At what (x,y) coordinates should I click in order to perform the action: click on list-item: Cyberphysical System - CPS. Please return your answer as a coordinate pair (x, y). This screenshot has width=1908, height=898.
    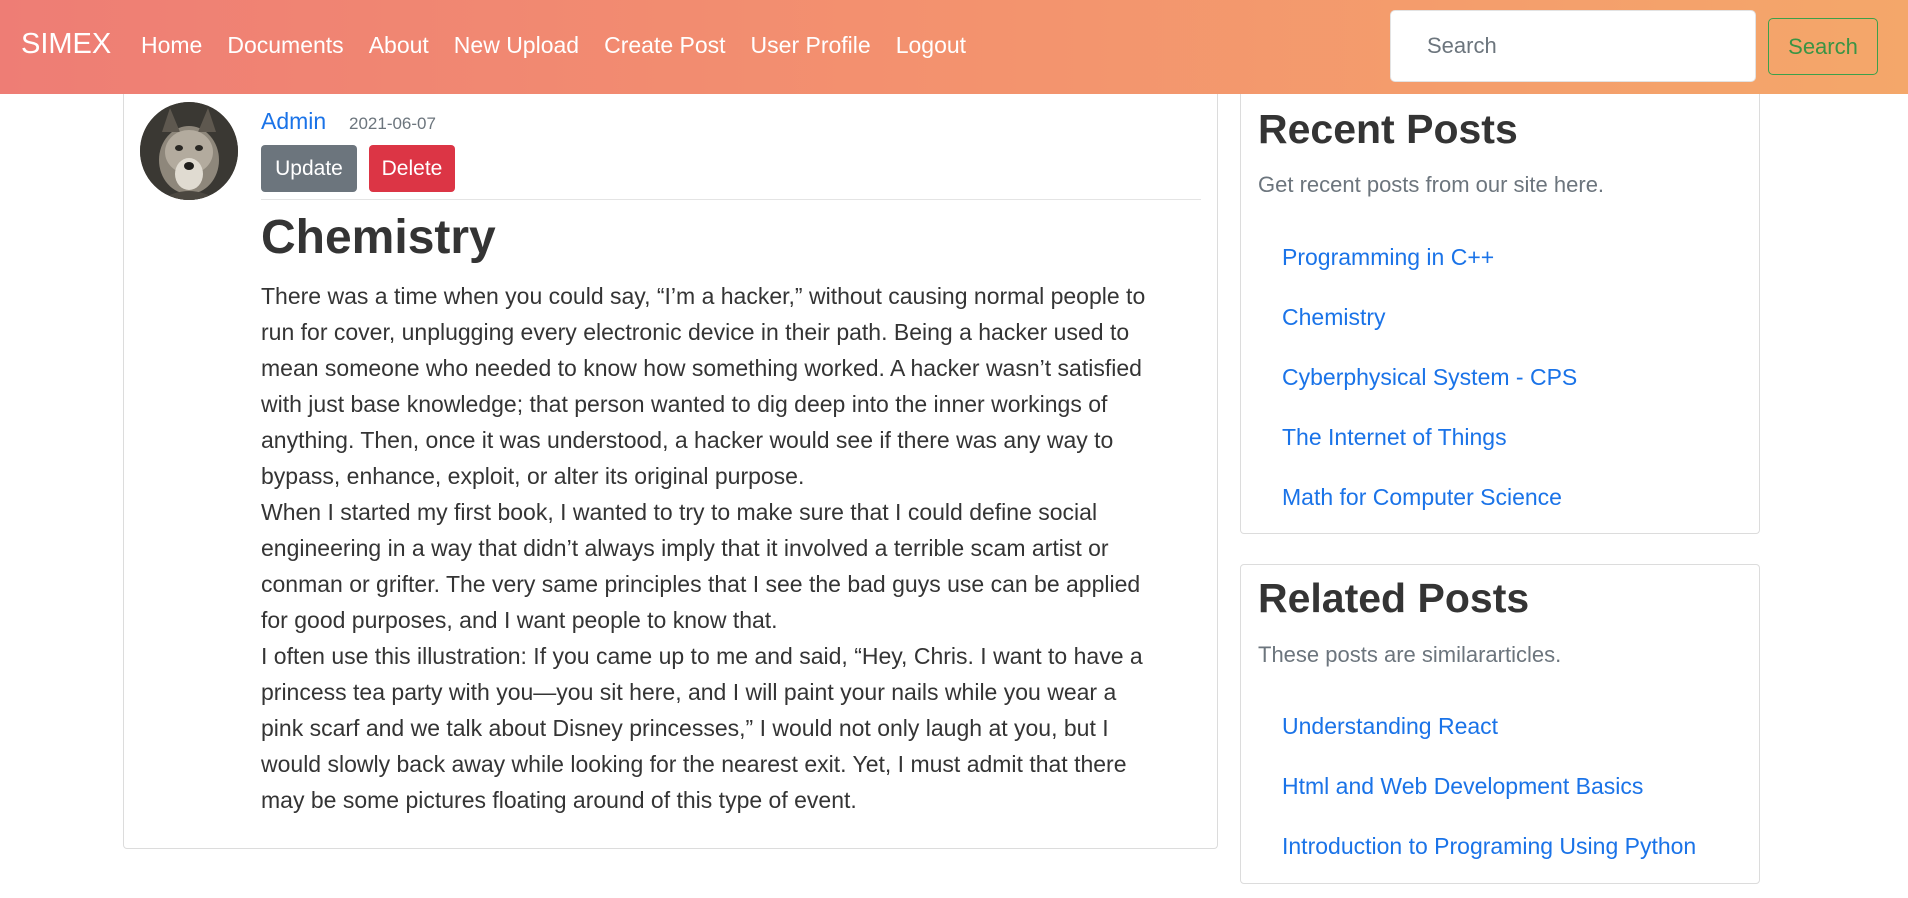
    Looking at the image, I should click on (1429, 394).